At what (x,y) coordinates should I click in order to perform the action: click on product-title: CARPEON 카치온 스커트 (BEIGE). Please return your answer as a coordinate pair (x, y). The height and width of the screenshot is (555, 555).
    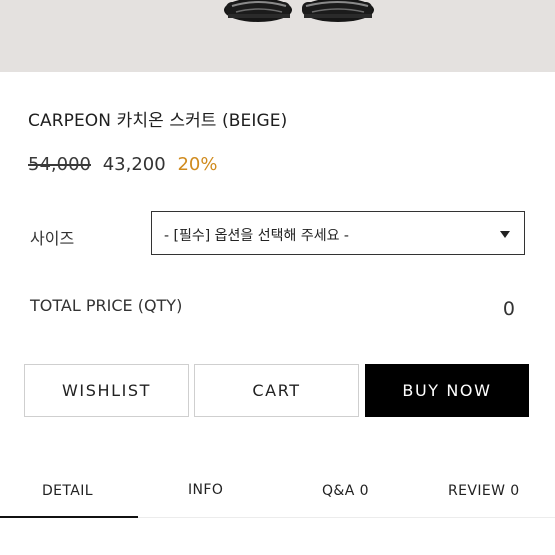
    Looking at the image, I should click on (158, 121).